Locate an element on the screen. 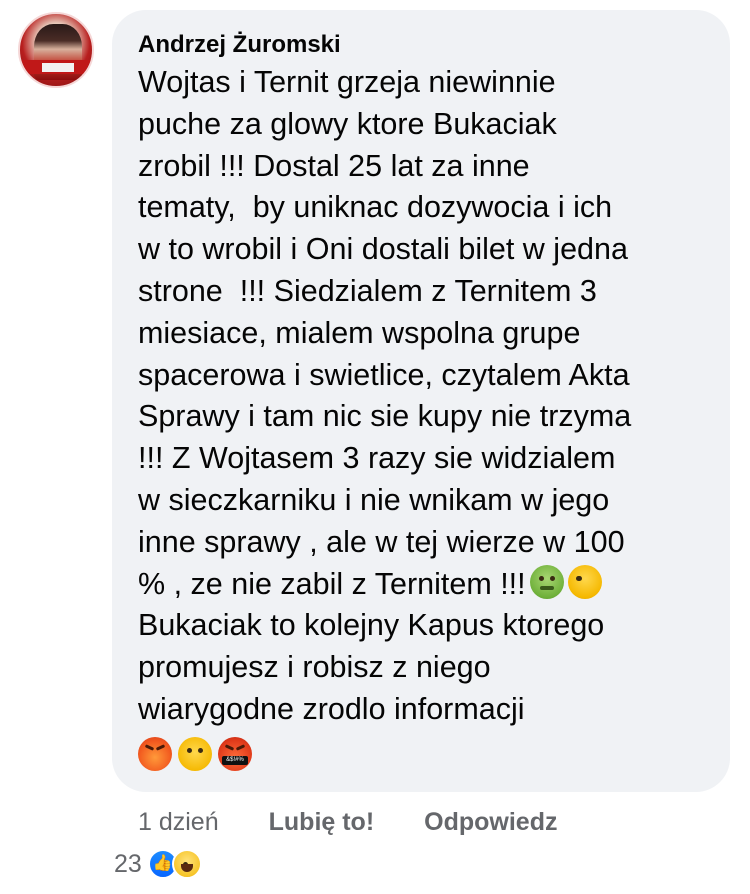 The image size is (750, 894). comment-line: % , ze nie zabil z Ternitem !!! is located at coordinates (332, 583).